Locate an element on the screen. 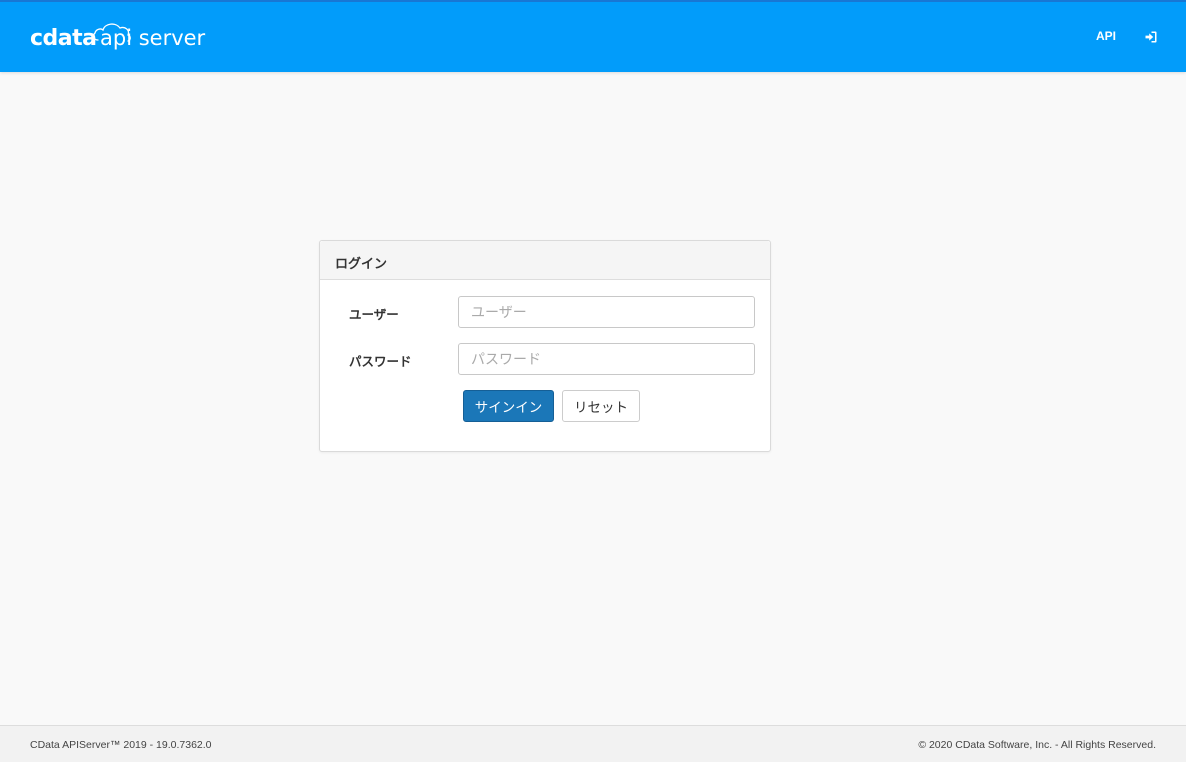 The width and height of the screenshot is (1186, 762). sign-in-button: サインイン is located at coordinates (508, 406).